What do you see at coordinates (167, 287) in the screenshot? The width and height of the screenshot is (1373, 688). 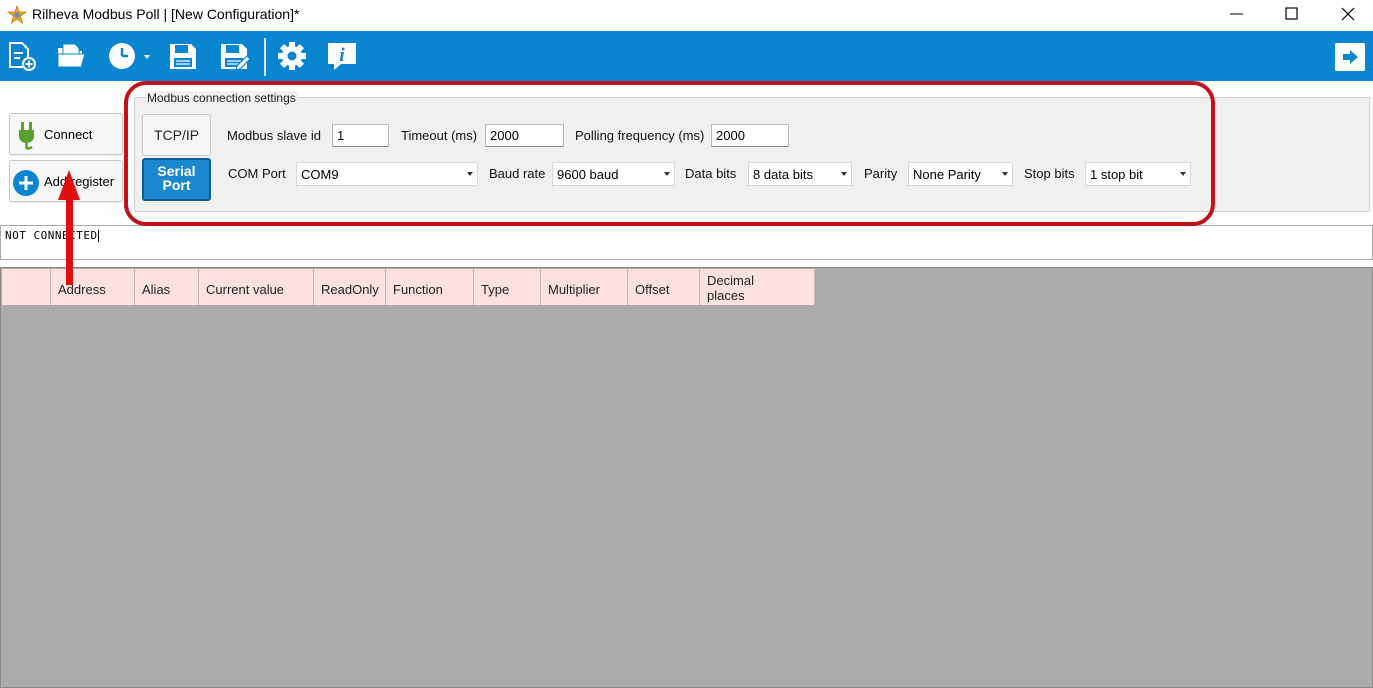 I see `grid-header-alias: Alias` at bounding box center [167, 287].